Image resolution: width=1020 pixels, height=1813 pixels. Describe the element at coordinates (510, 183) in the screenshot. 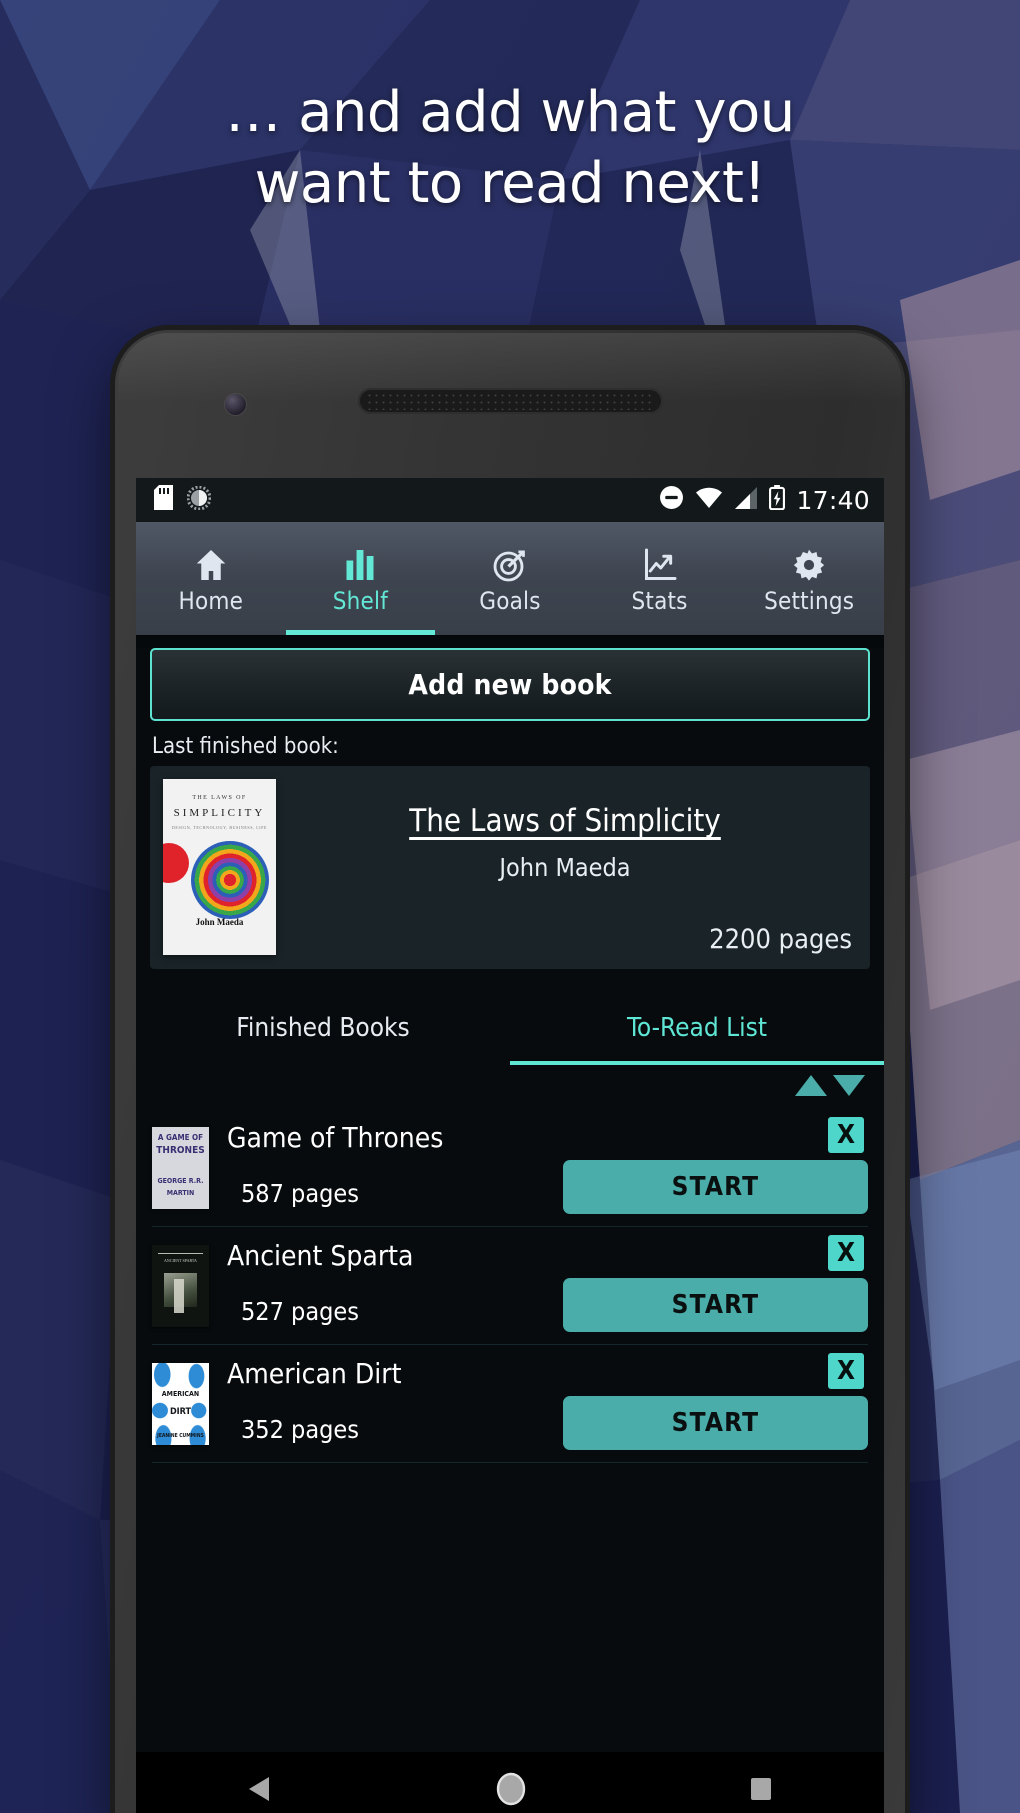

I see `headline-line-2: want to read next!` at that location.